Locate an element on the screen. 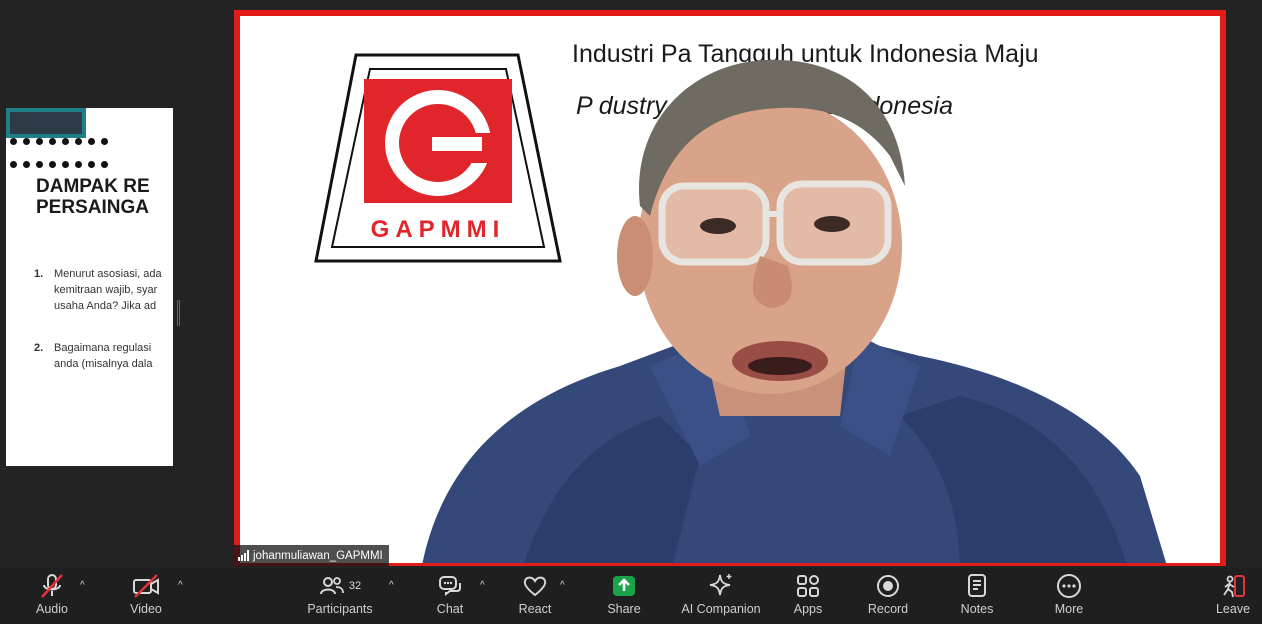  participant-name: johanmuliawan_GAPMMI is located at coordinates (318, 555).